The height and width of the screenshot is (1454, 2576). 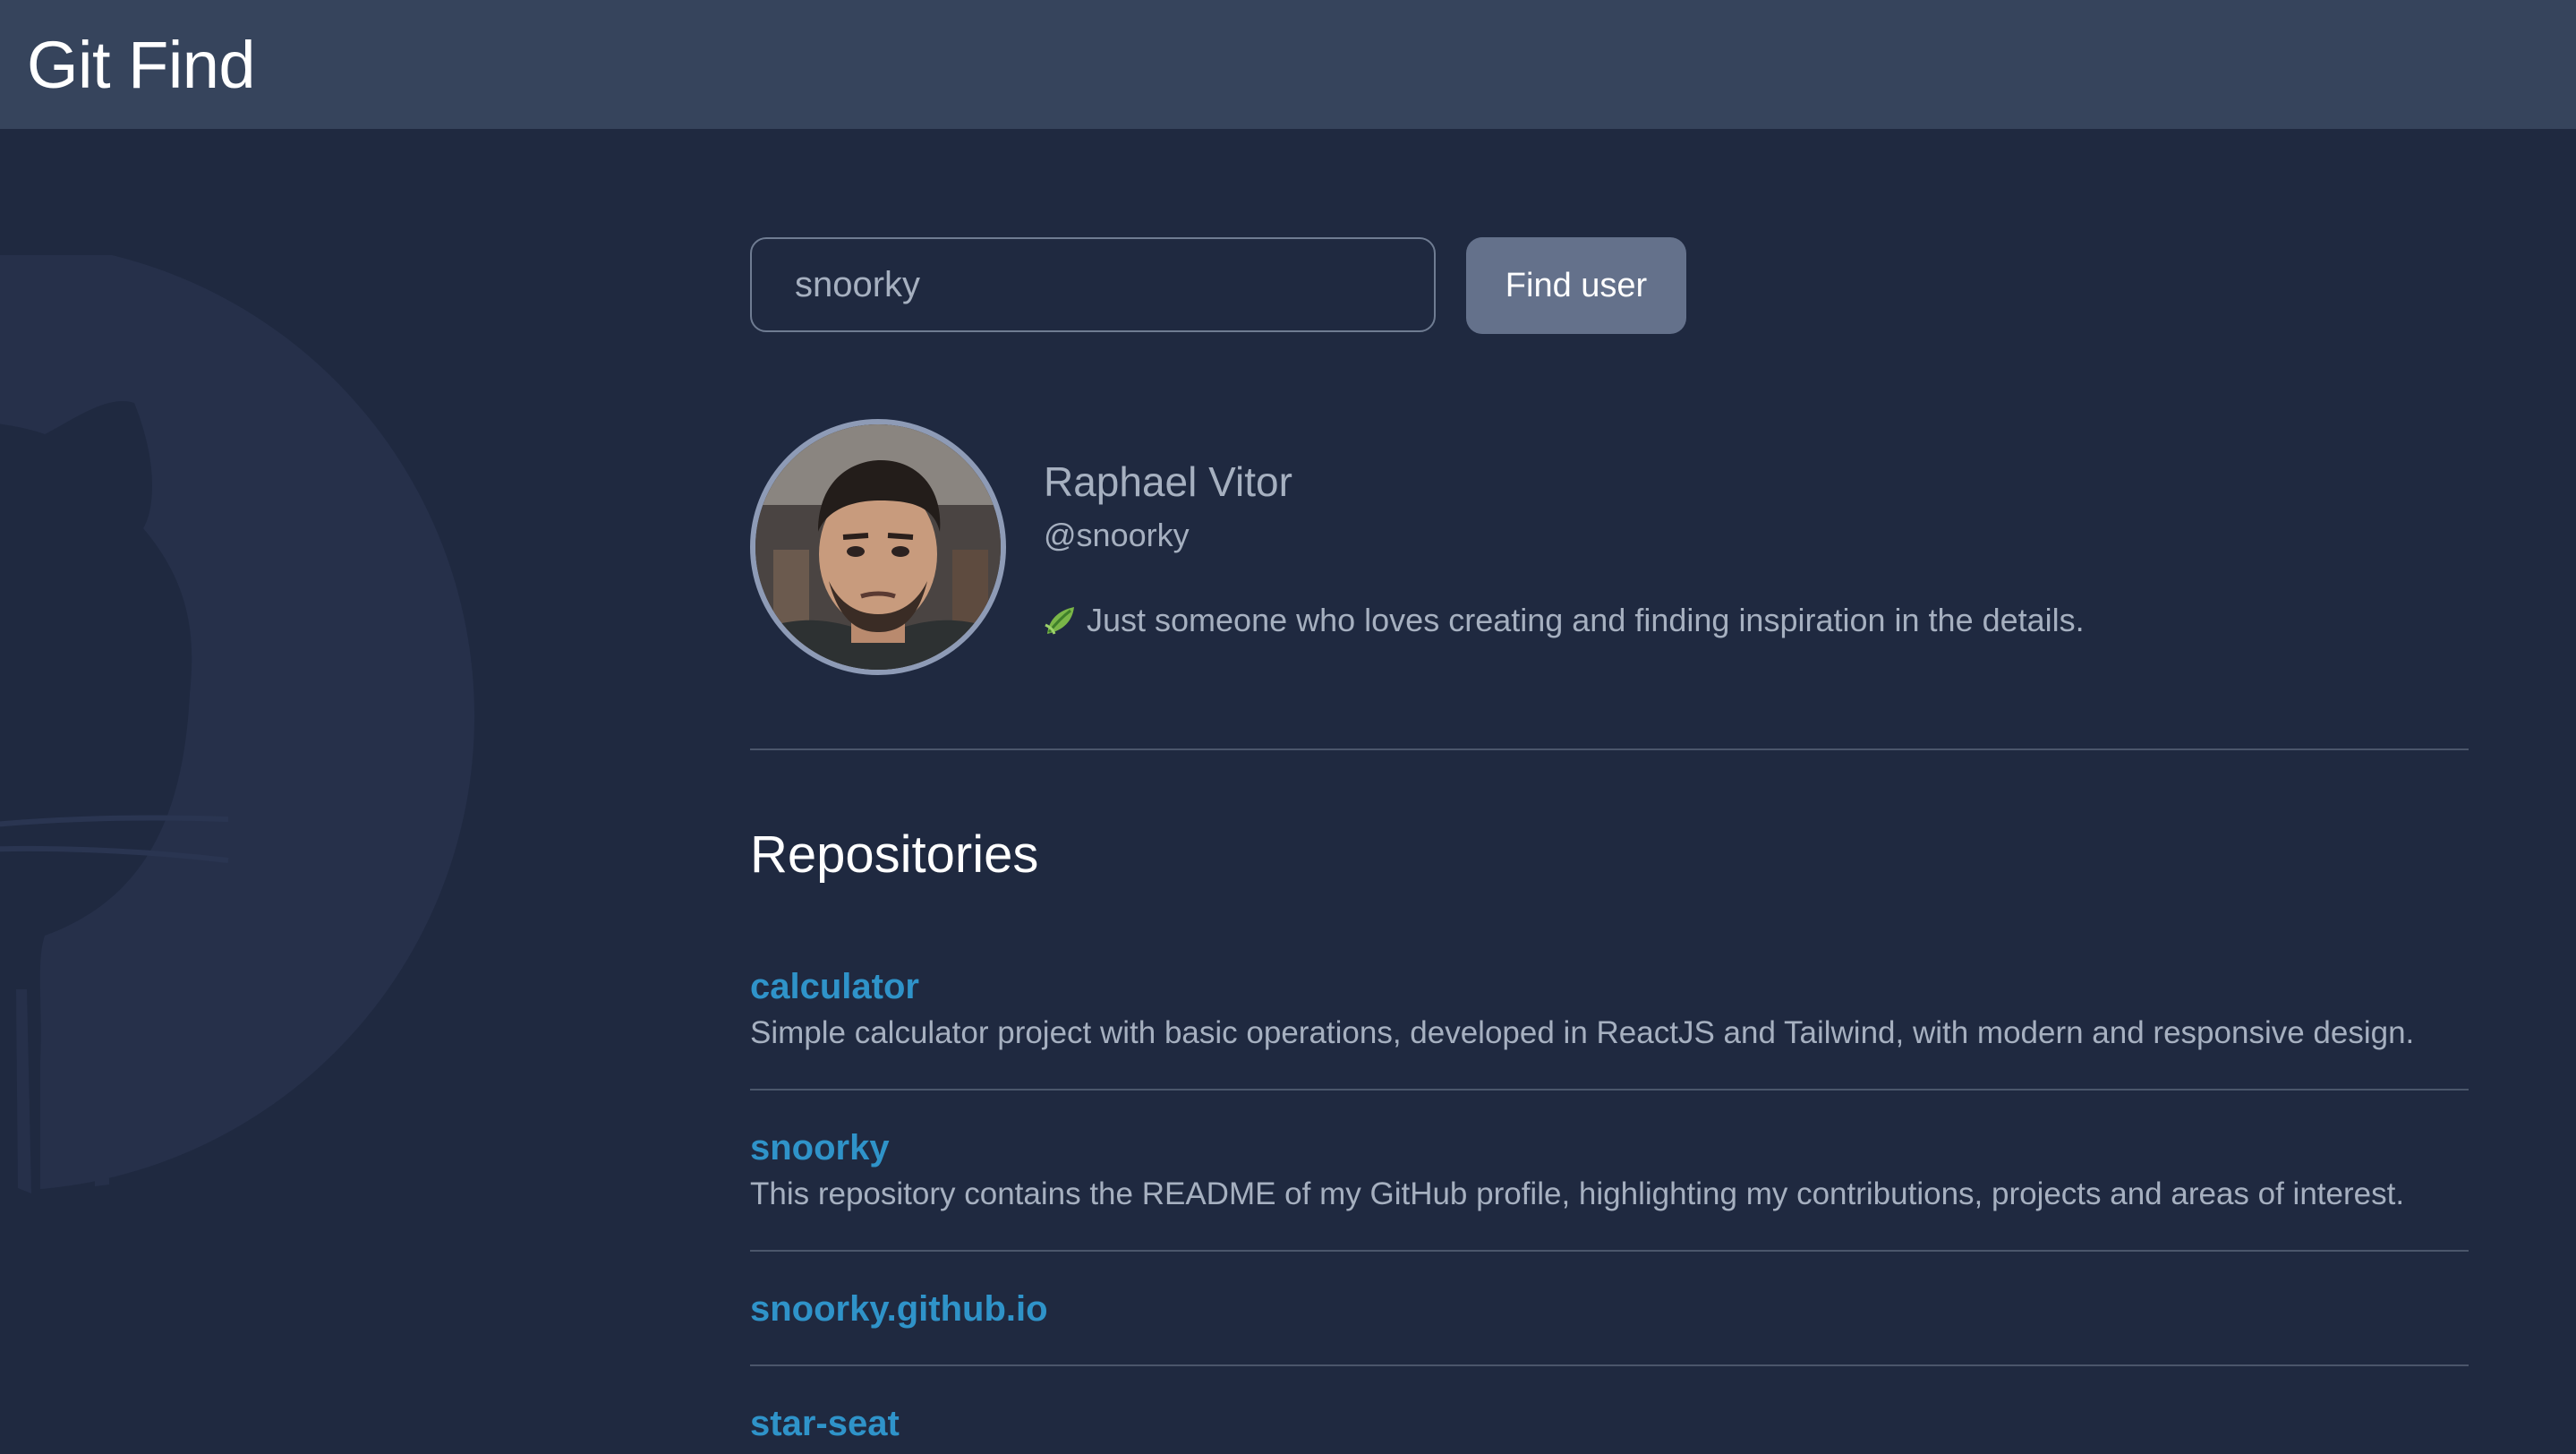 What do you see at coordinates (1609, 749) in the screenshot?
I see `profile-divider` at bounding box center [1609, 749].